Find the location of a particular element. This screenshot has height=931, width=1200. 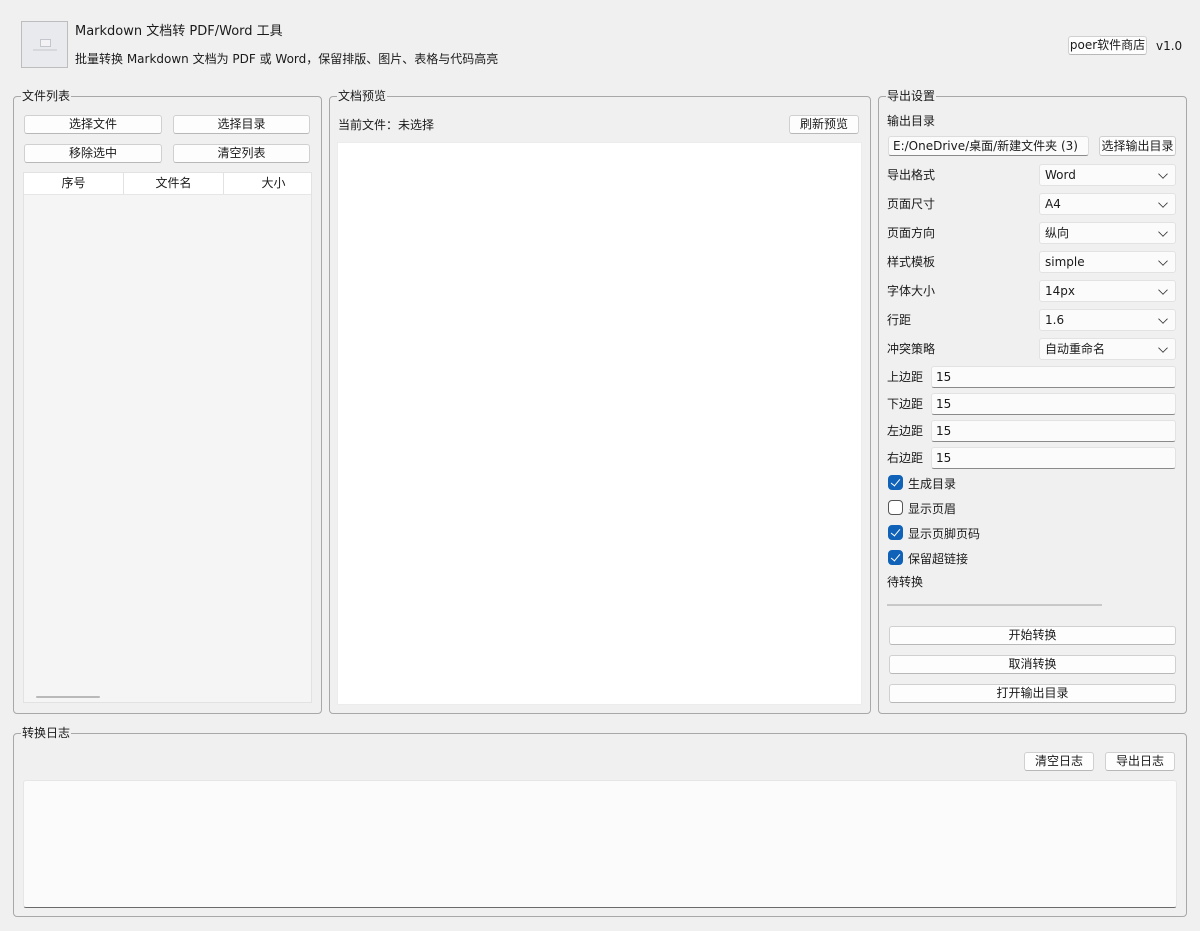

page-orientation-select: 纵向 is located at coordinates (1107, 233).